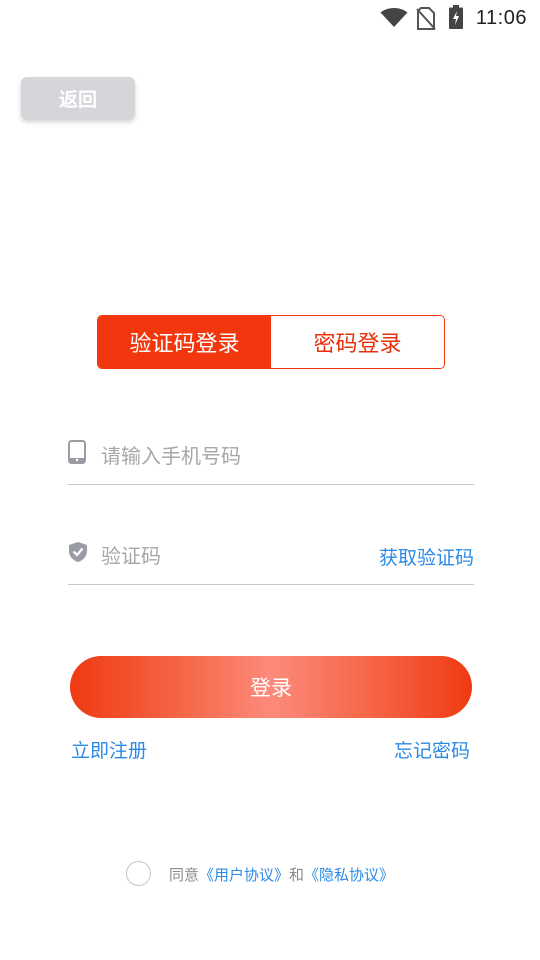  Describe the element at coordinates (78, 98) in the screenshot. I see `back-button: 返回` at that location.